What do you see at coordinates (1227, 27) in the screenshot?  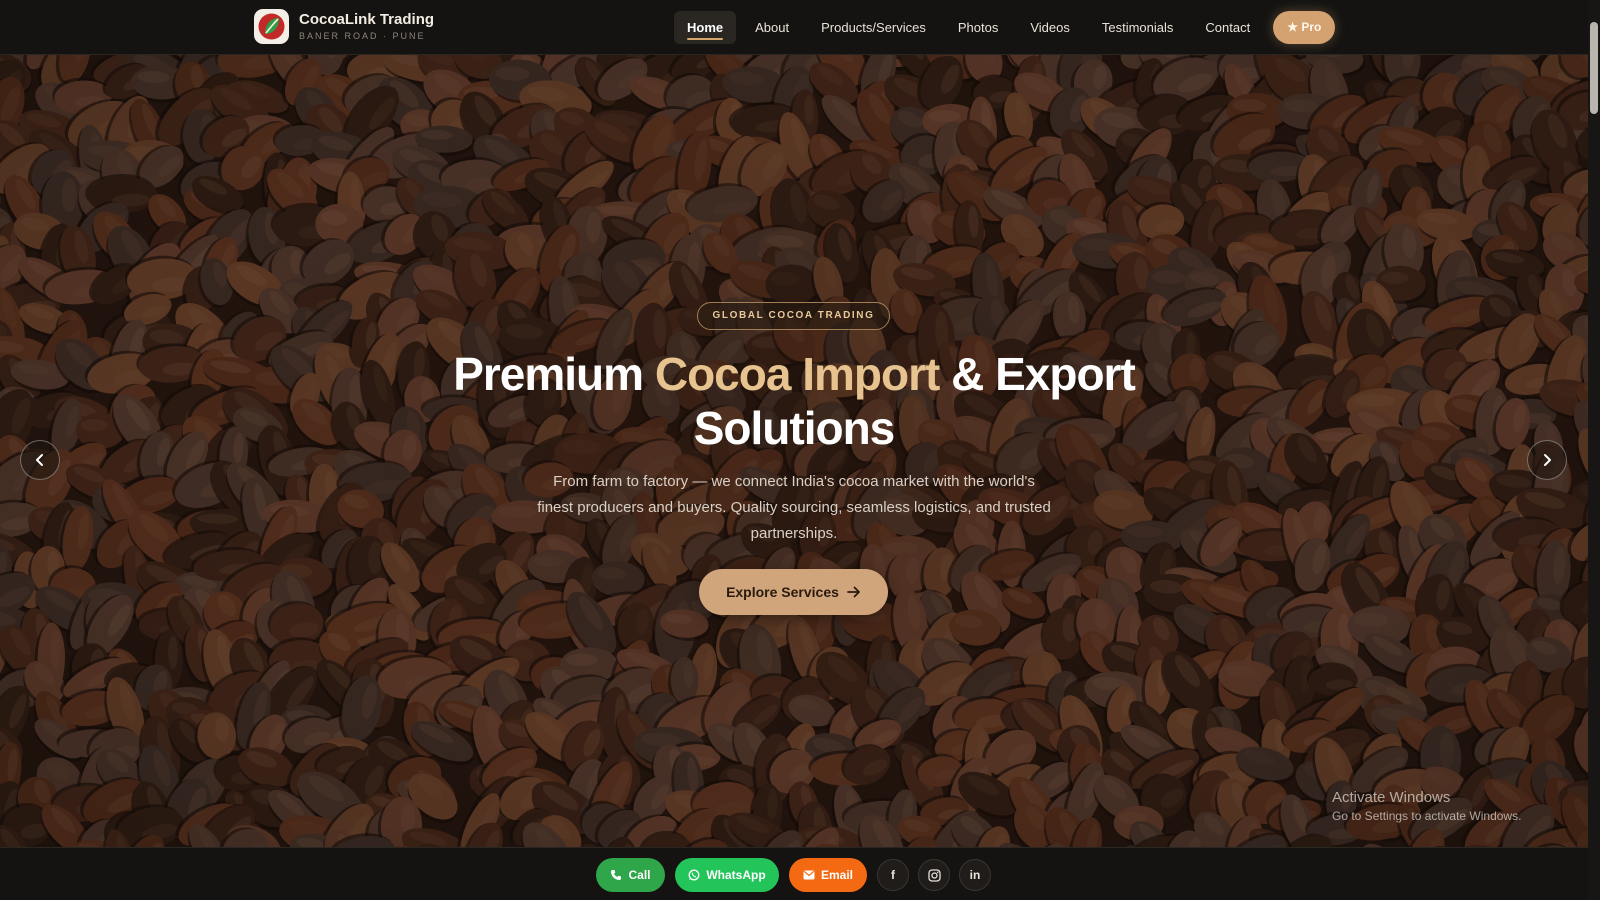 I see `nav-item-contact: Contact` at bounding box center [1227, 27].